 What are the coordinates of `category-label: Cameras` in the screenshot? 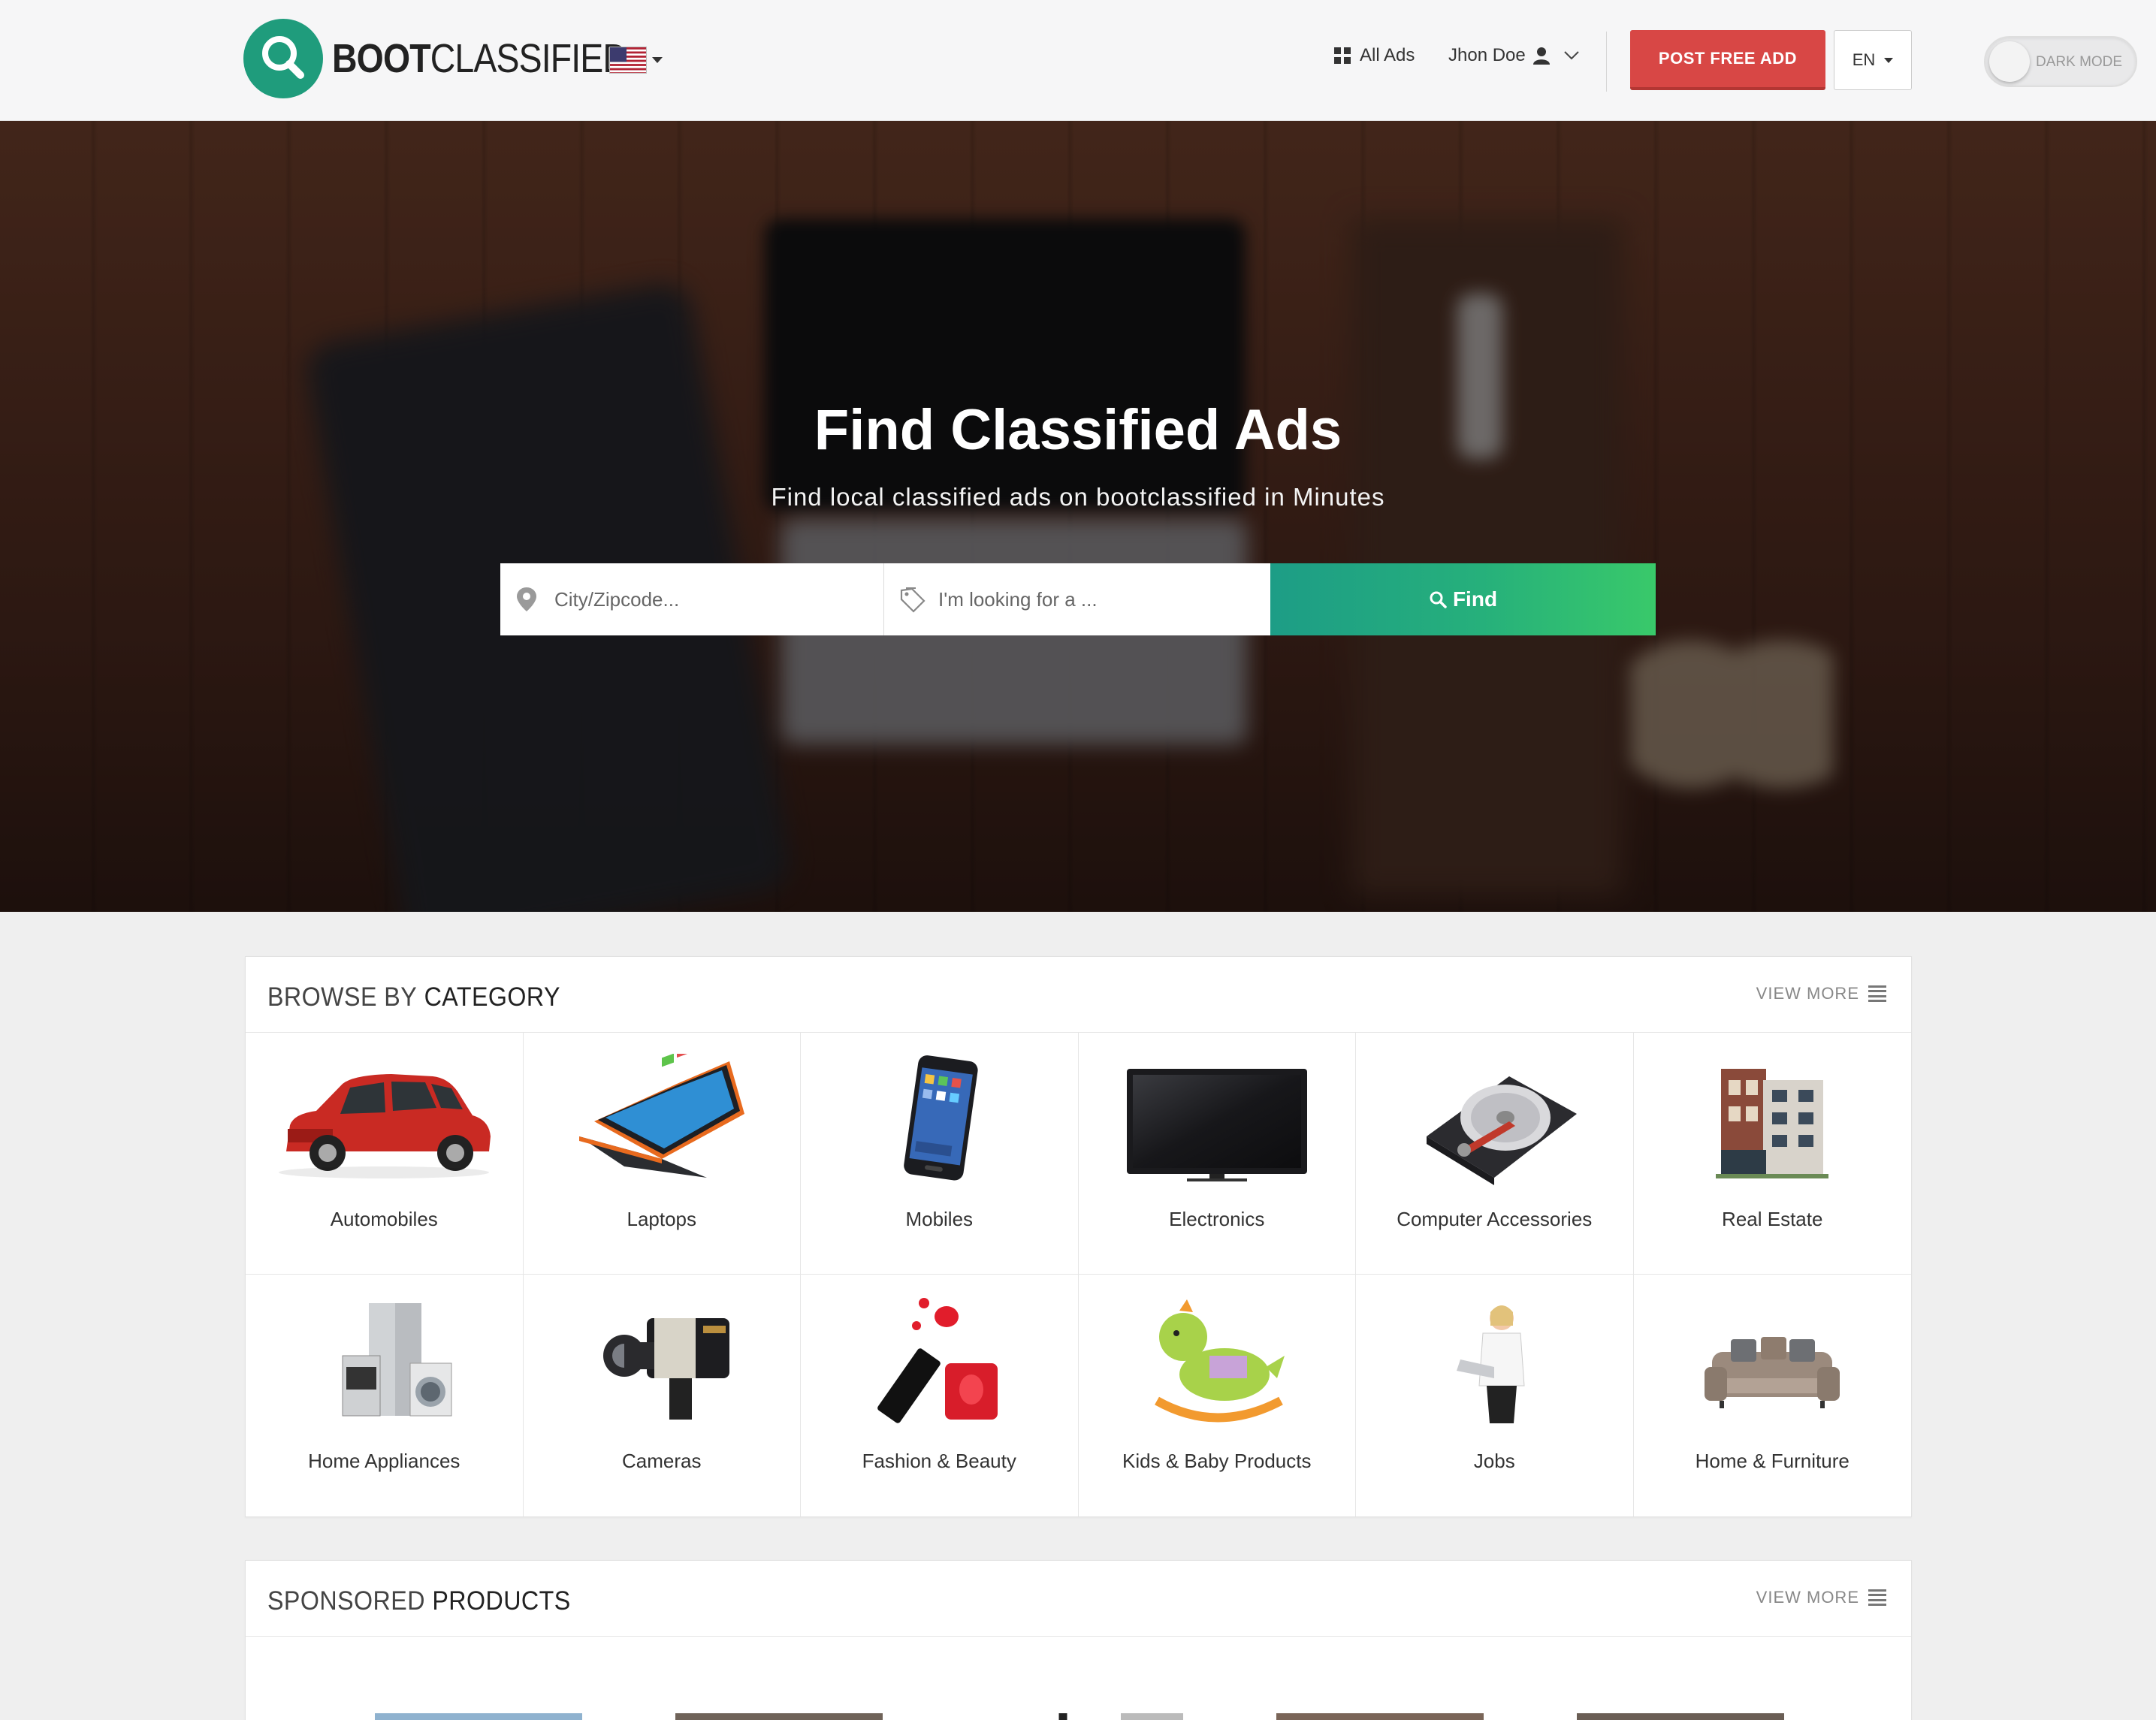 It's located at (662, 1461).